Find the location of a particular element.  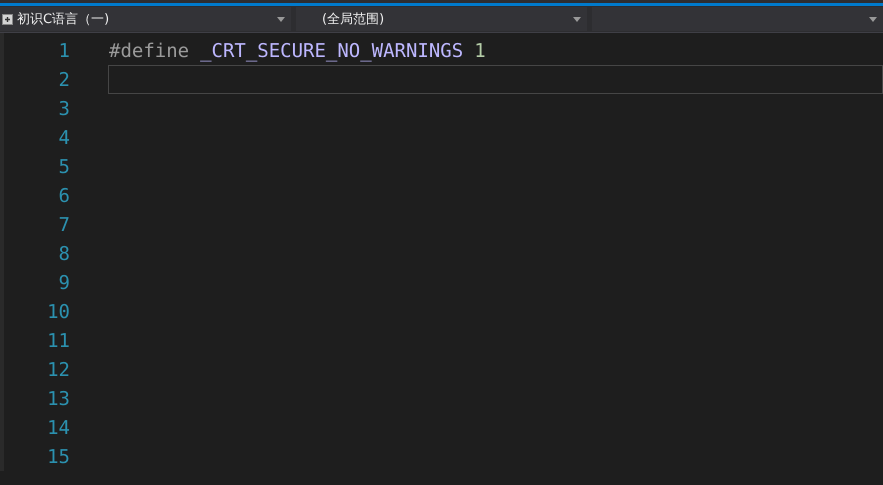

line-number: 5 is located at coordinates (64, 167).